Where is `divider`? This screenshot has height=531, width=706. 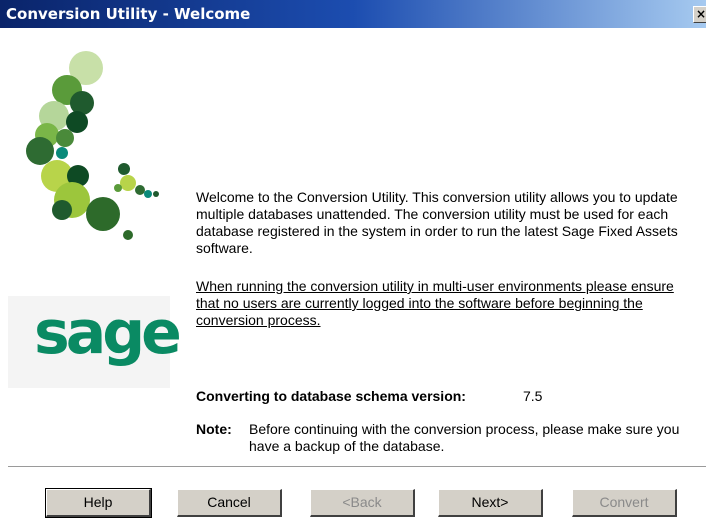
divider is located at coordinates (357, 467).